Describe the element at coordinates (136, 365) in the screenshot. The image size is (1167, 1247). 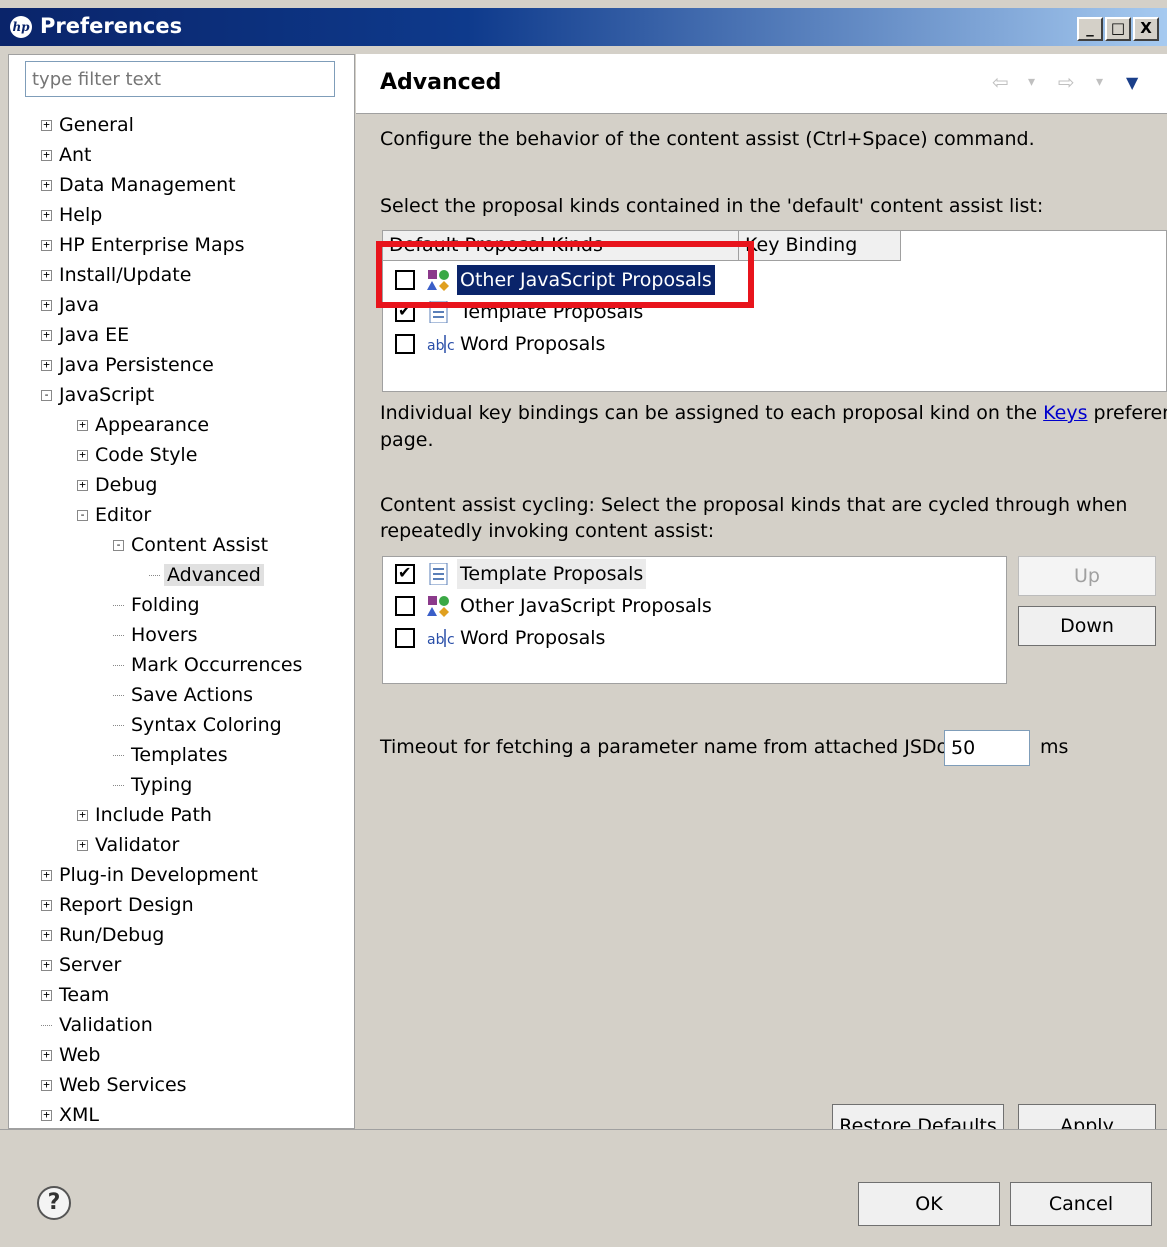
I see `tree-item-label: Java Persistence` at that location.